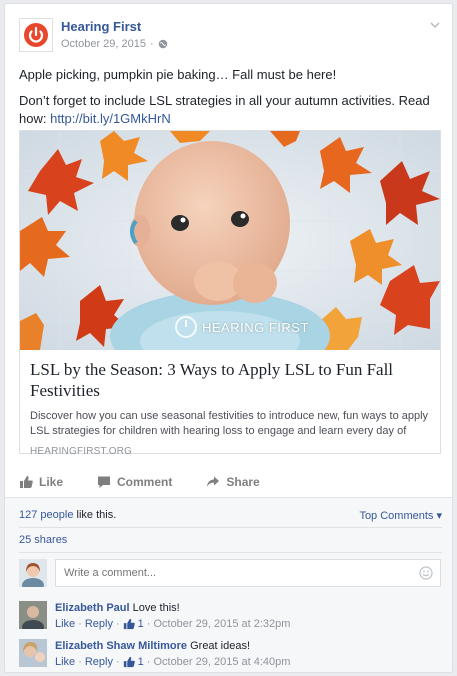  I want to click on comment-text: Love this!, so click(156, 608).